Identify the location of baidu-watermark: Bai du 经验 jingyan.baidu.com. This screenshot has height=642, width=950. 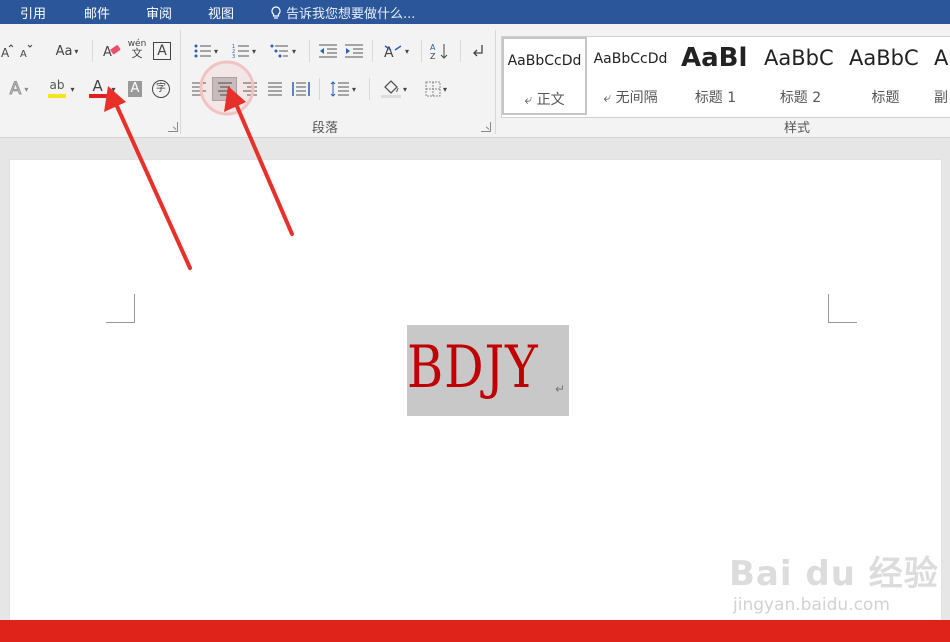
(834, 580).